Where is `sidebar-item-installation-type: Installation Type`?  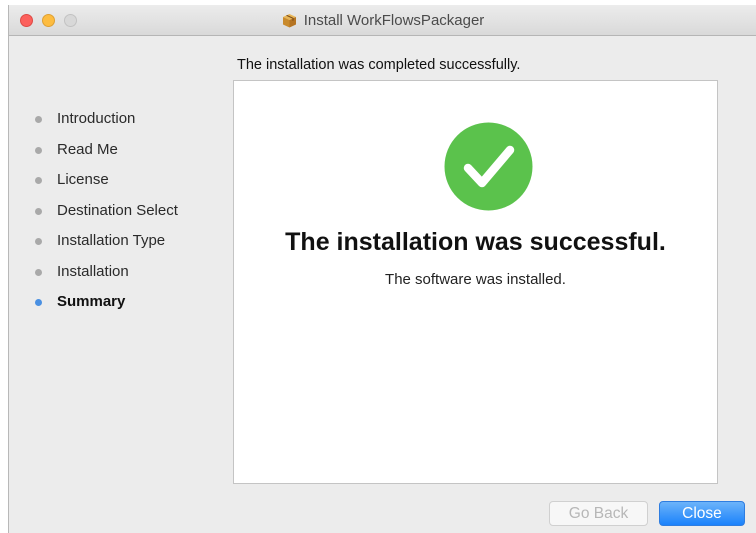
sidebar-item-installation-type: Installation Type is located at coordinates (104, 246).